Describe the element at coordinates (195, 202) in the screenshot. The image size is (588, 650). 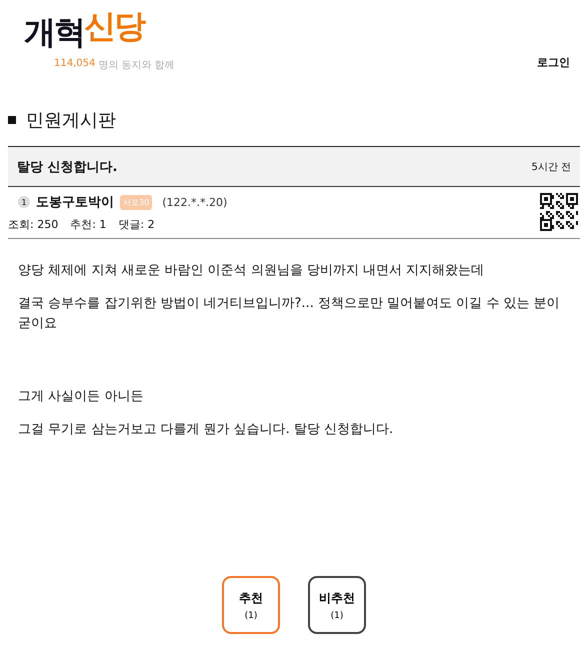
I see `author-ip: (122.*.*.20)` at that location.